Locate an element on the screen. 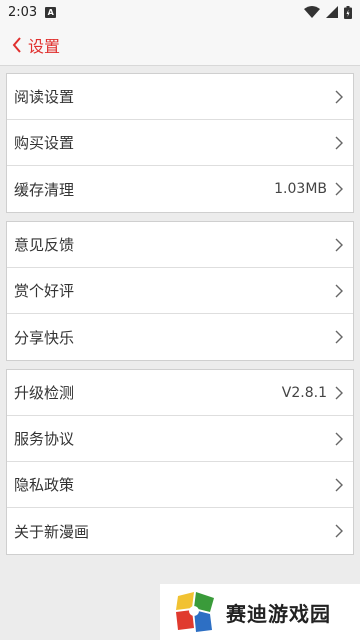 This screenshot has height=640, width=360. status-right is located at coordinates (328, 12).